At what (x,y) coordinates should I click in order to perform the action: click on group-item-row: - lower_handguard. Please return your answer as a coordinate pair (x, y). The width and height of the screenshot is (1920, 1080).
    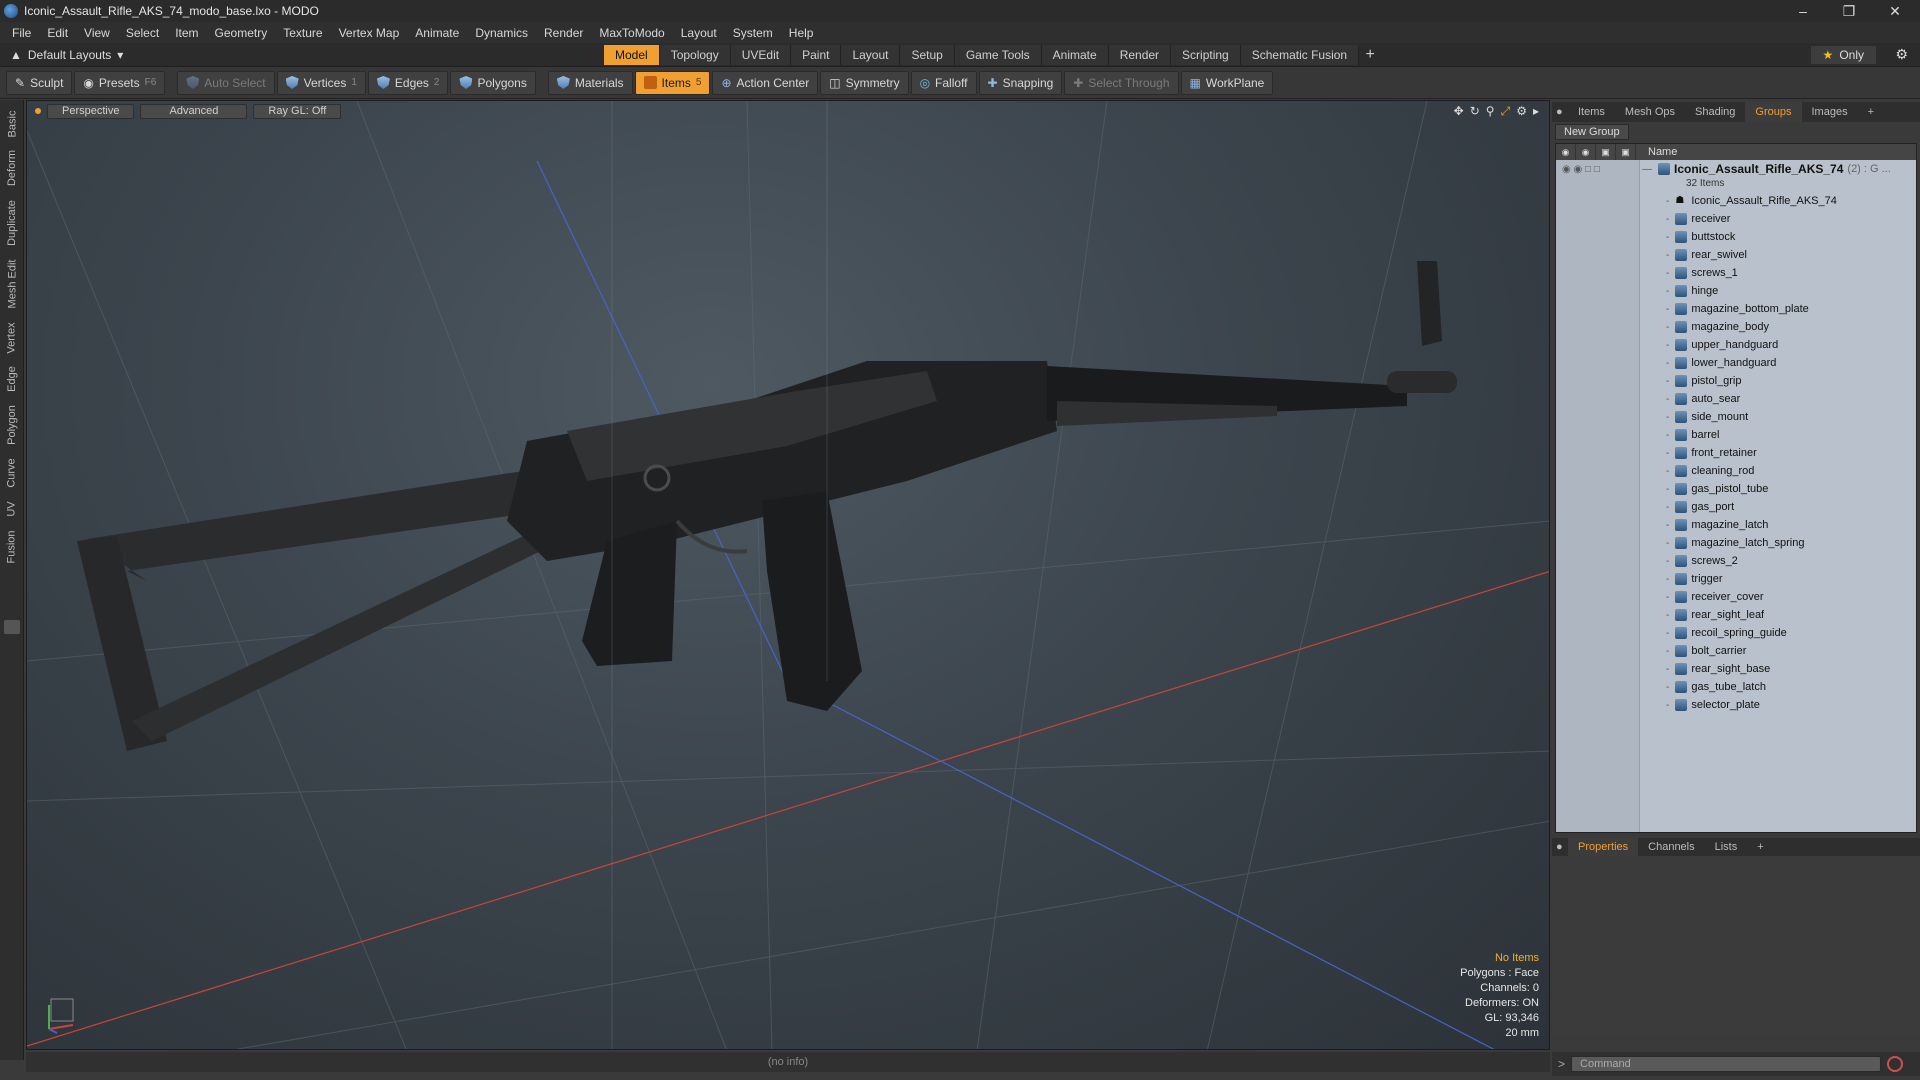
    Looking at the image, I should click on (1736, 363).